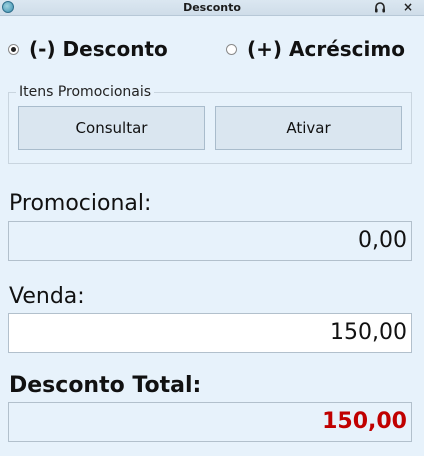 Image resolution: width=424 pixels, height=456 pixels. Describe the element at coordinates (231, 49) in the screenshot. I see `radio-acrescimo-indicator` at that location.